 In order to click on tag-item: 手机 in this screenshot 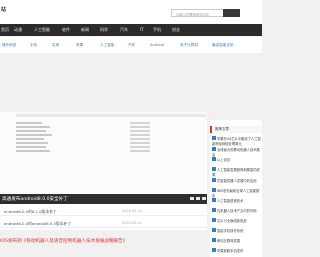, I will do `click(33, 46)`.